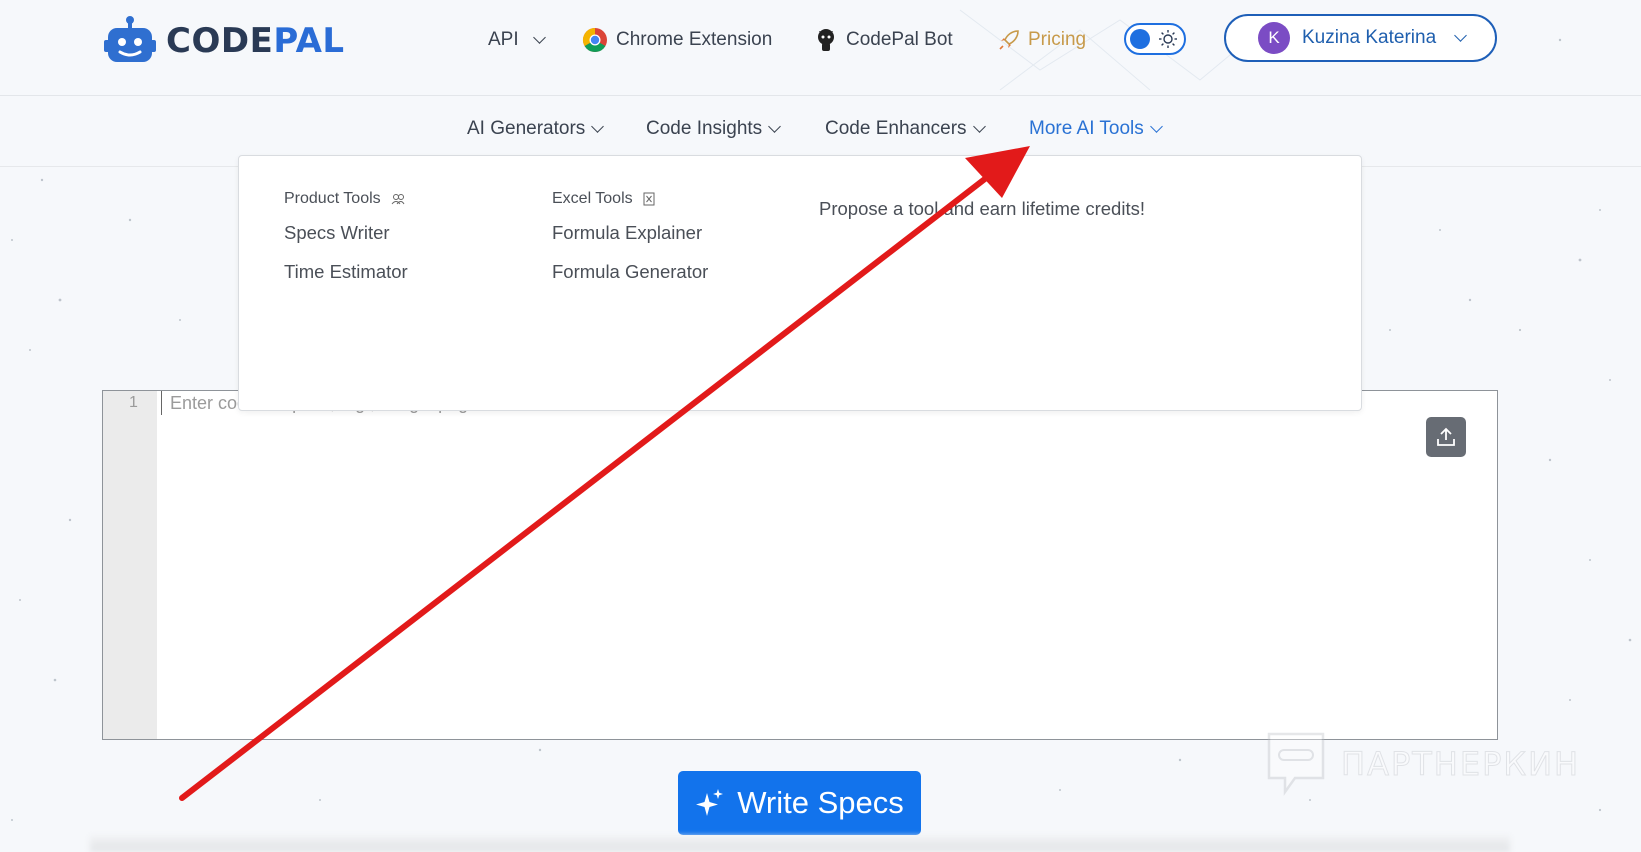  What do you see at coordinates (630, 233) in the screenshot?
I see `link-formula-explainer: Formula Explainer` at bounding box center [630, 233].